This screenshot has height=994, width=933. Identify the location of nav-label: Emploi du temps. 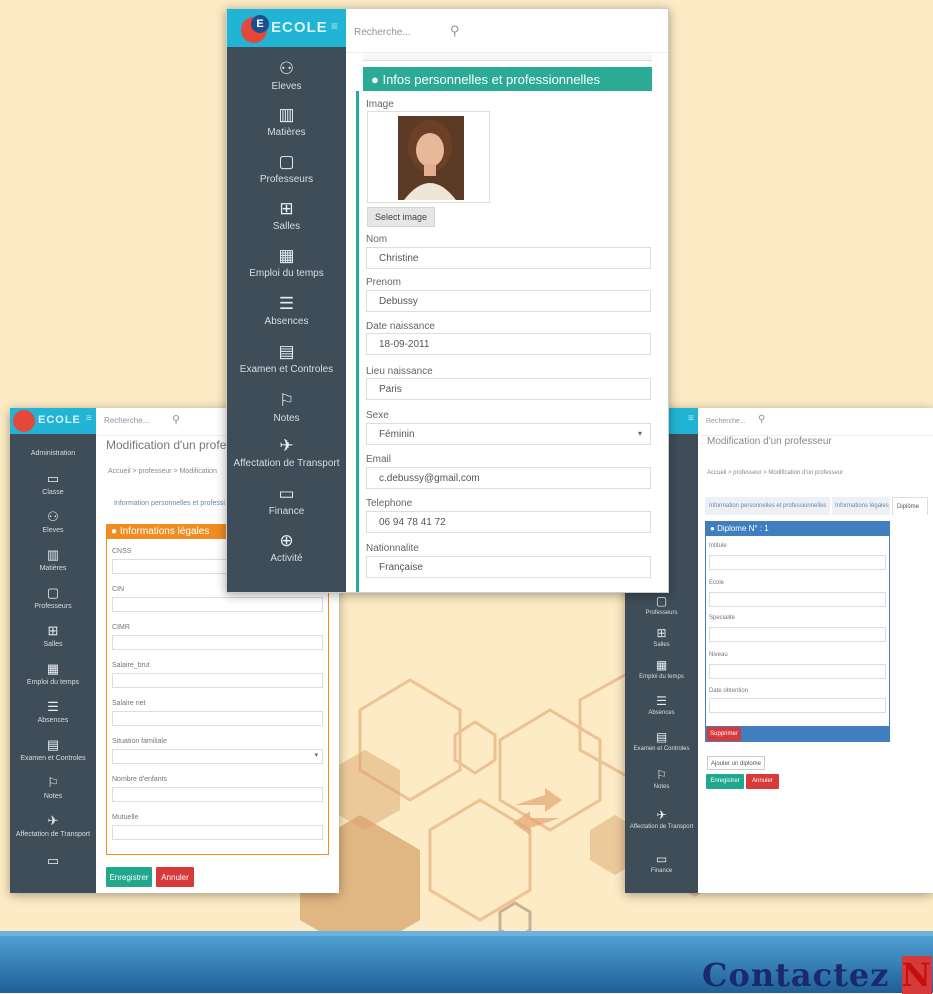
(286, 273).